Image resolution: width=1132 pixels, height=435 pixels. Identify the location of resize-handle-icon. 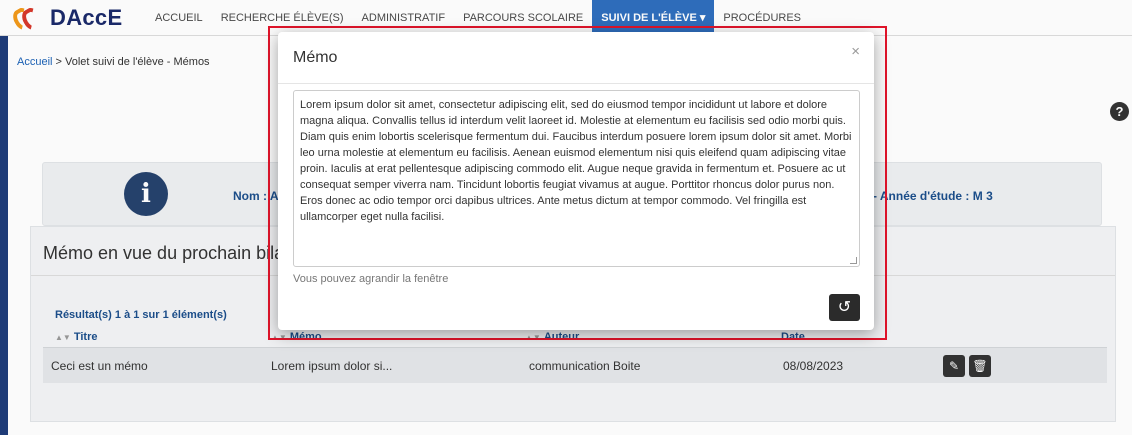
(853, 260).